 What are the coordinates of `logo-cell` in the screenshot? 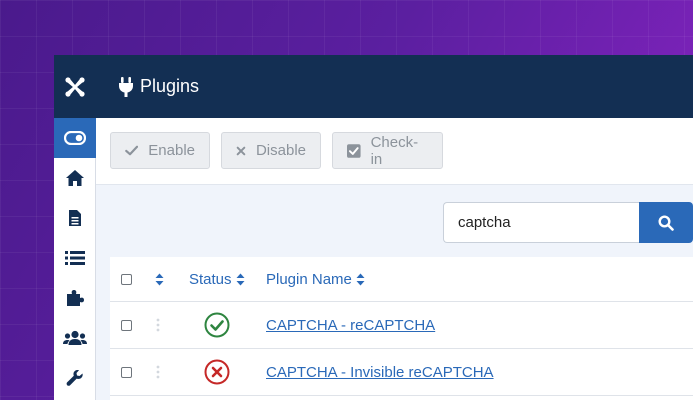 It's located at (75, 86).